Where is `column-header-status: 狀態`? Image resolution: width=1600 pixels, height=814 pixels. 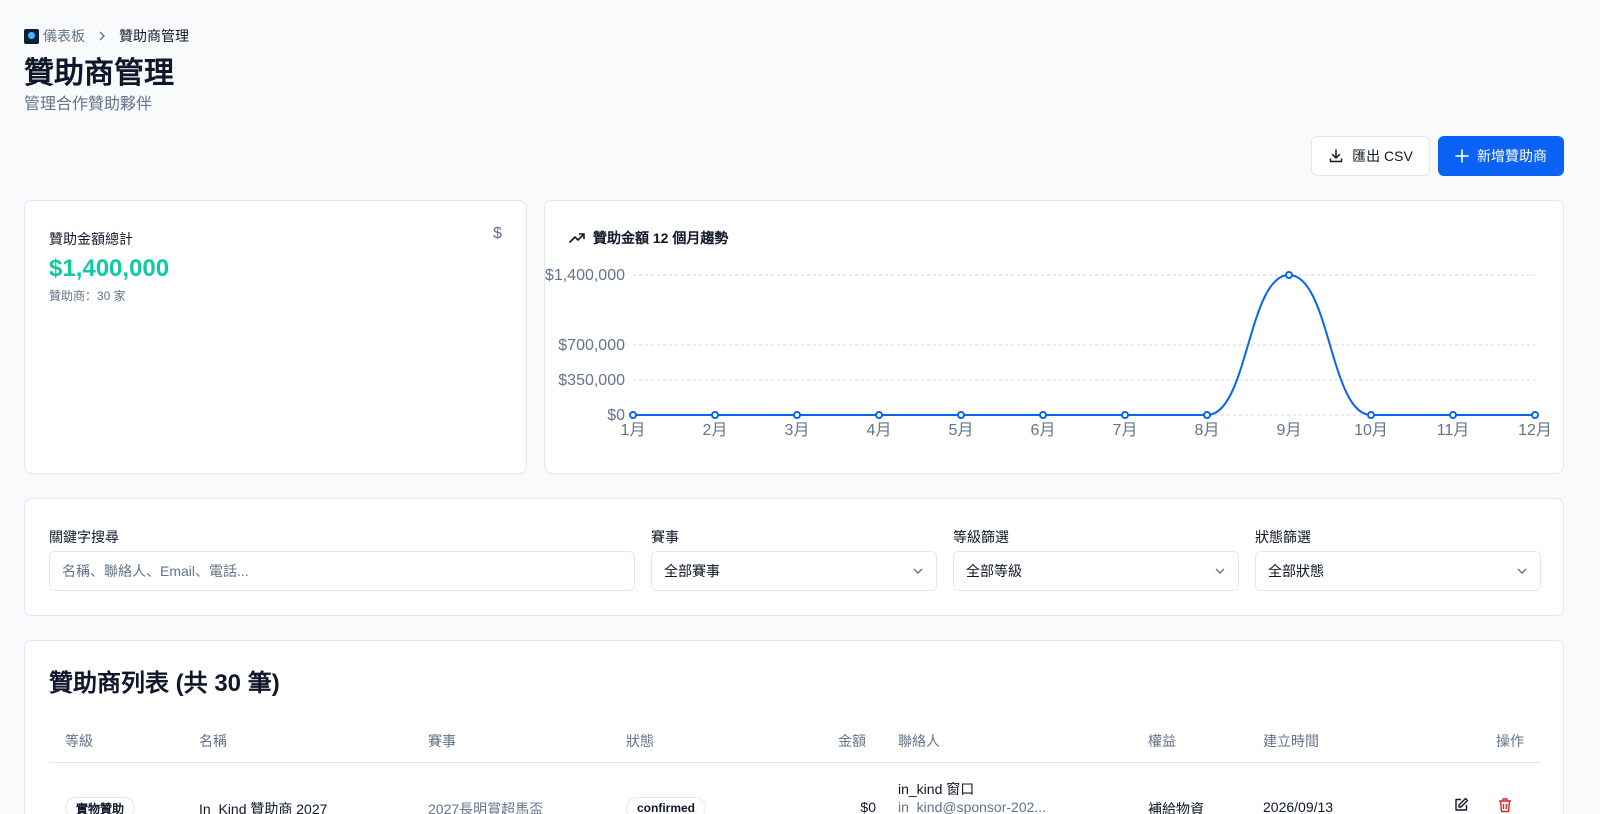
column-header-status: 狀態 is located at coordinates (640, 741).